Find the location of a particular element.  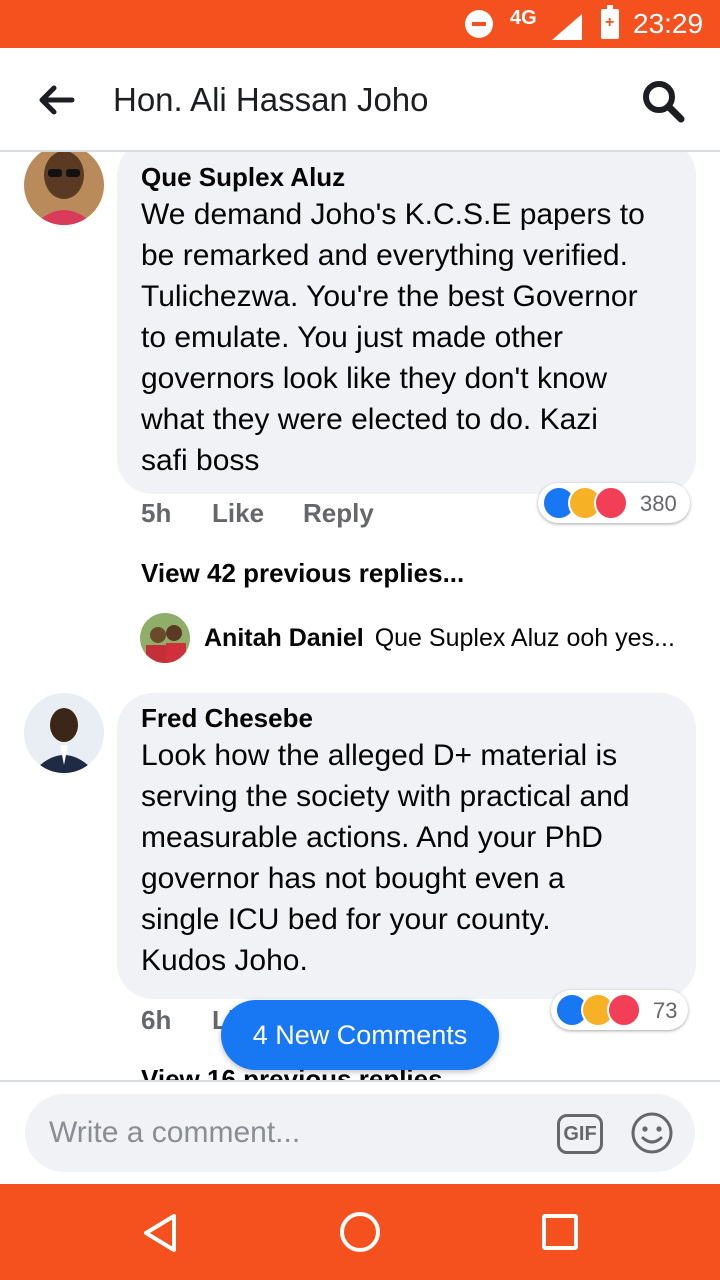

comment-input: Write a comment... GIF is located at coordinates (360, 1133).